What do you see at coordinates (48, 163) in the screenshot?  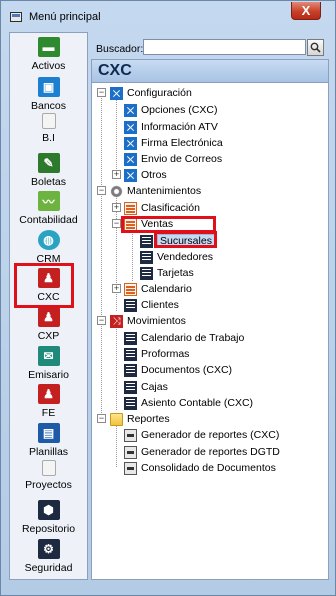 I see `boletas-icon: ✎` at bounding box center [48, 163].